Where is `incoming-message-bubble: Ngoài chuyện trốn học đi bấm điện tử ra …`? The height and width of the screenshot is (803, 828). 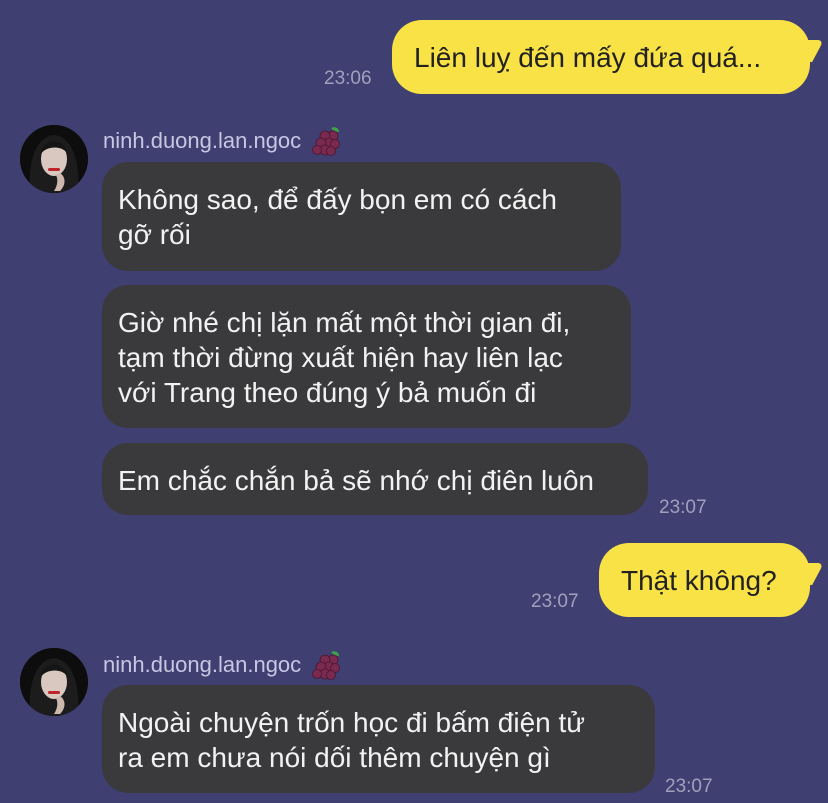
incoming-message-bubble: Ngoài chuyện trốn học đi bấm điện tử ra … is located at coordinates (378, 739).